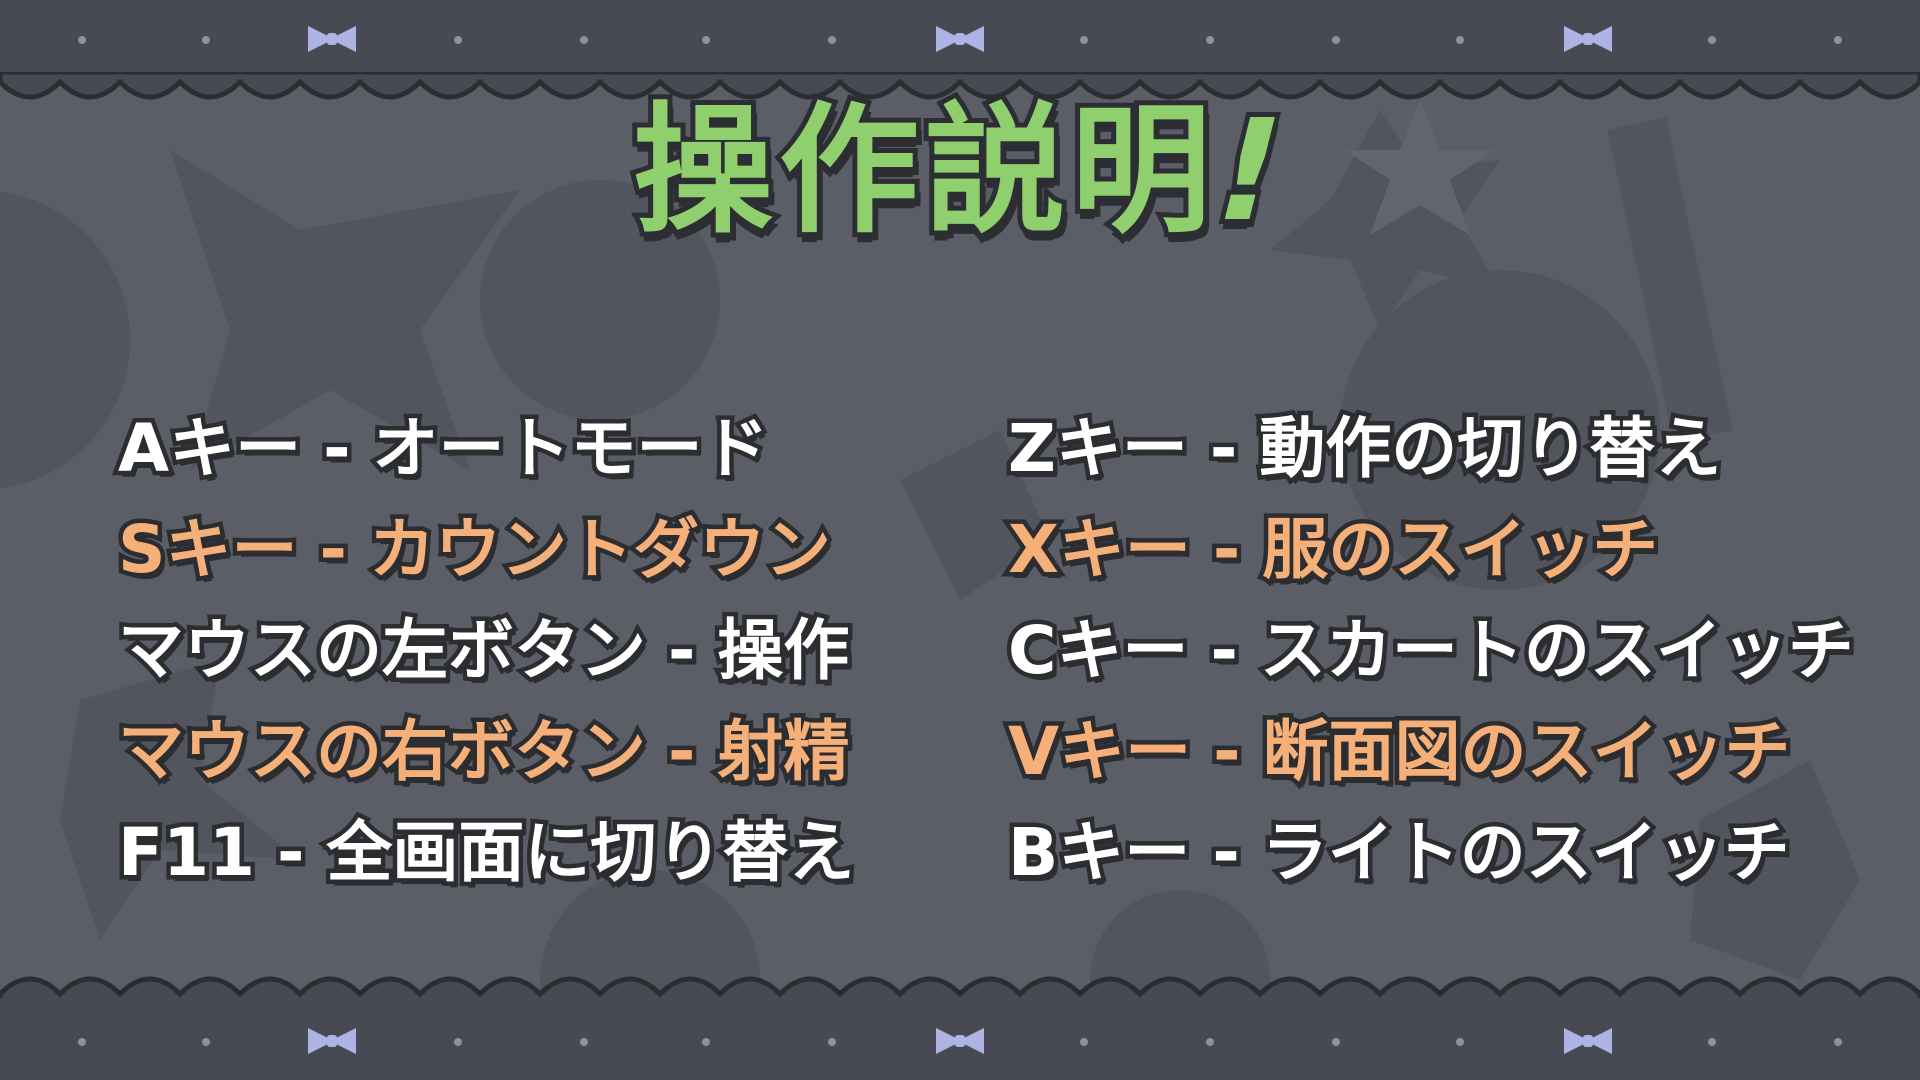 Image resolution: width=1920 pixels, height=1080 pixels. I want to click on control-row: マウスの左ボタン - 操作, so click(484, 650).